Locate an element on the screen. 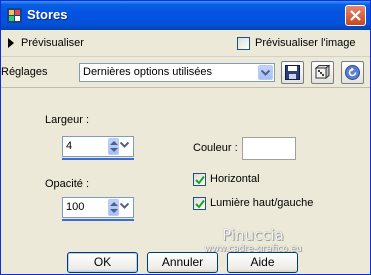  width-spinner-arrows is located at coordinates (120, 146).